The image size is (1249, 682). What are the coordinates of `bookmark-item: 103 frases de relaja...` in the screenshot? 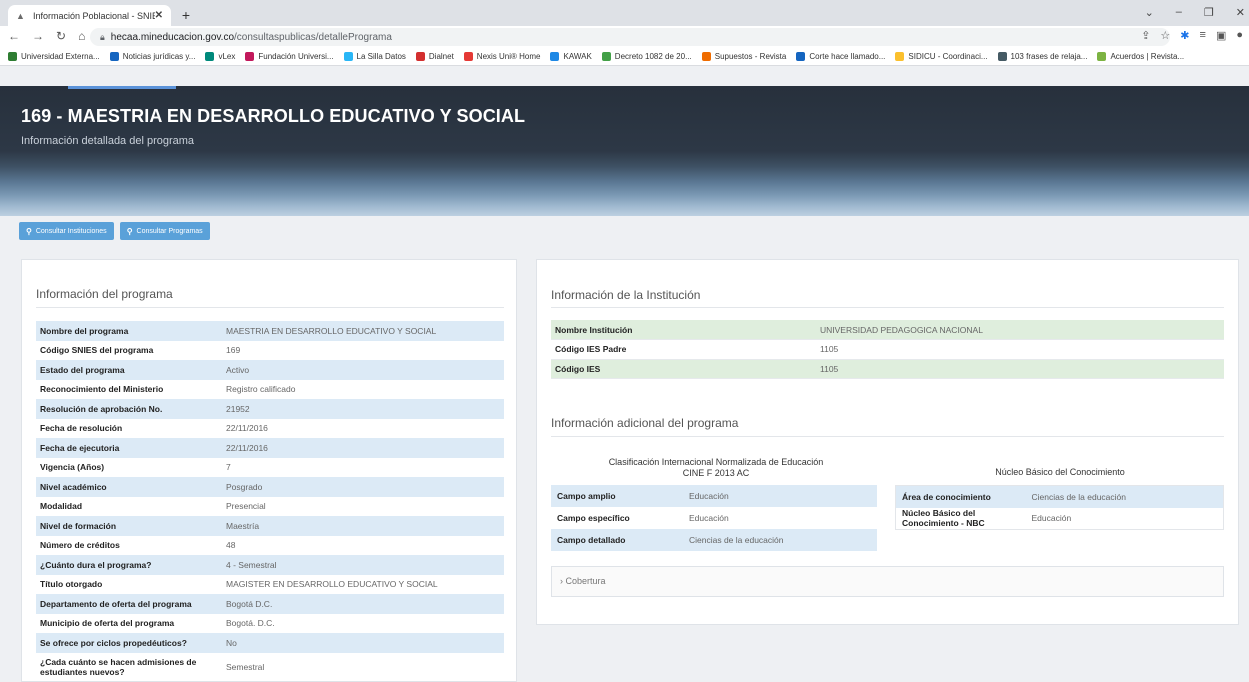 It's located at (1042, 56).